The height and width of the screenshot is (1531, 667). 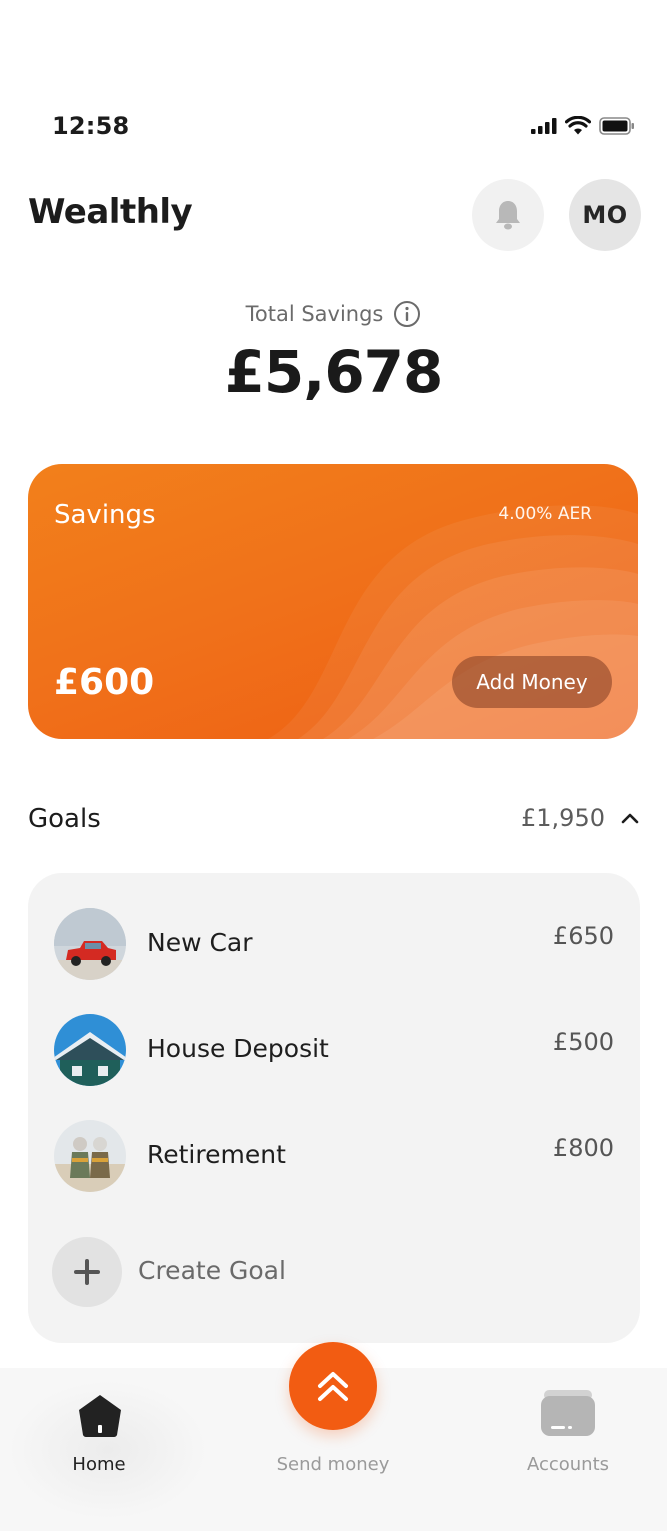 What do you see at coordinates (334, 1156) in the screenshot?
I see `goal-row-retirement: Retirement £800` at bounding box center [334, 1156].